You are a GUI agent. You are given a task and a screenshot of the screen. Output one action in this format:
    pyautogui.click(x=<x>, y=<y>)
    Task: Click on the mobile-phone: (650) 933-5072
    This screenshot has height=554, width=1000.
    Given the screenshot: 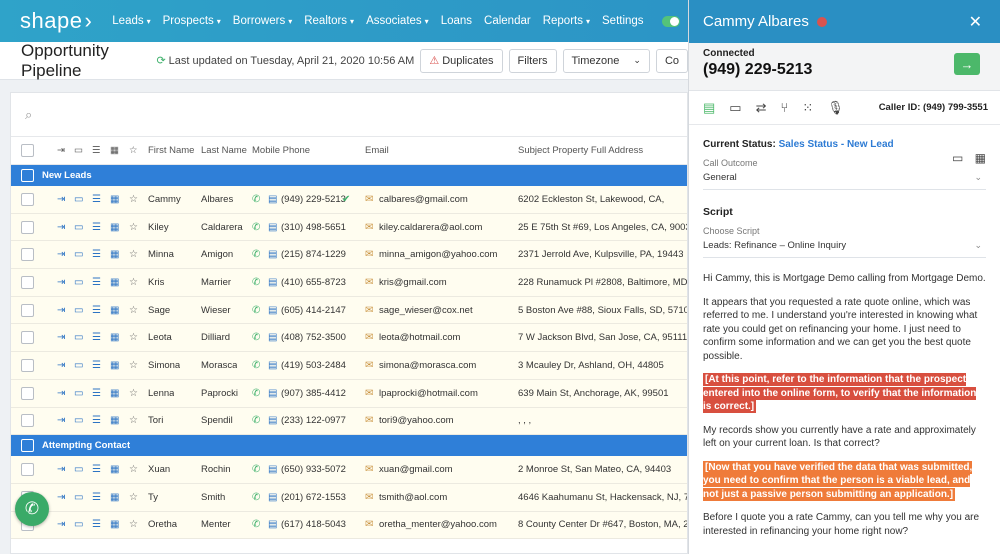 What is the action you would take?
    pyautogui.click(x=313, y=469)
    